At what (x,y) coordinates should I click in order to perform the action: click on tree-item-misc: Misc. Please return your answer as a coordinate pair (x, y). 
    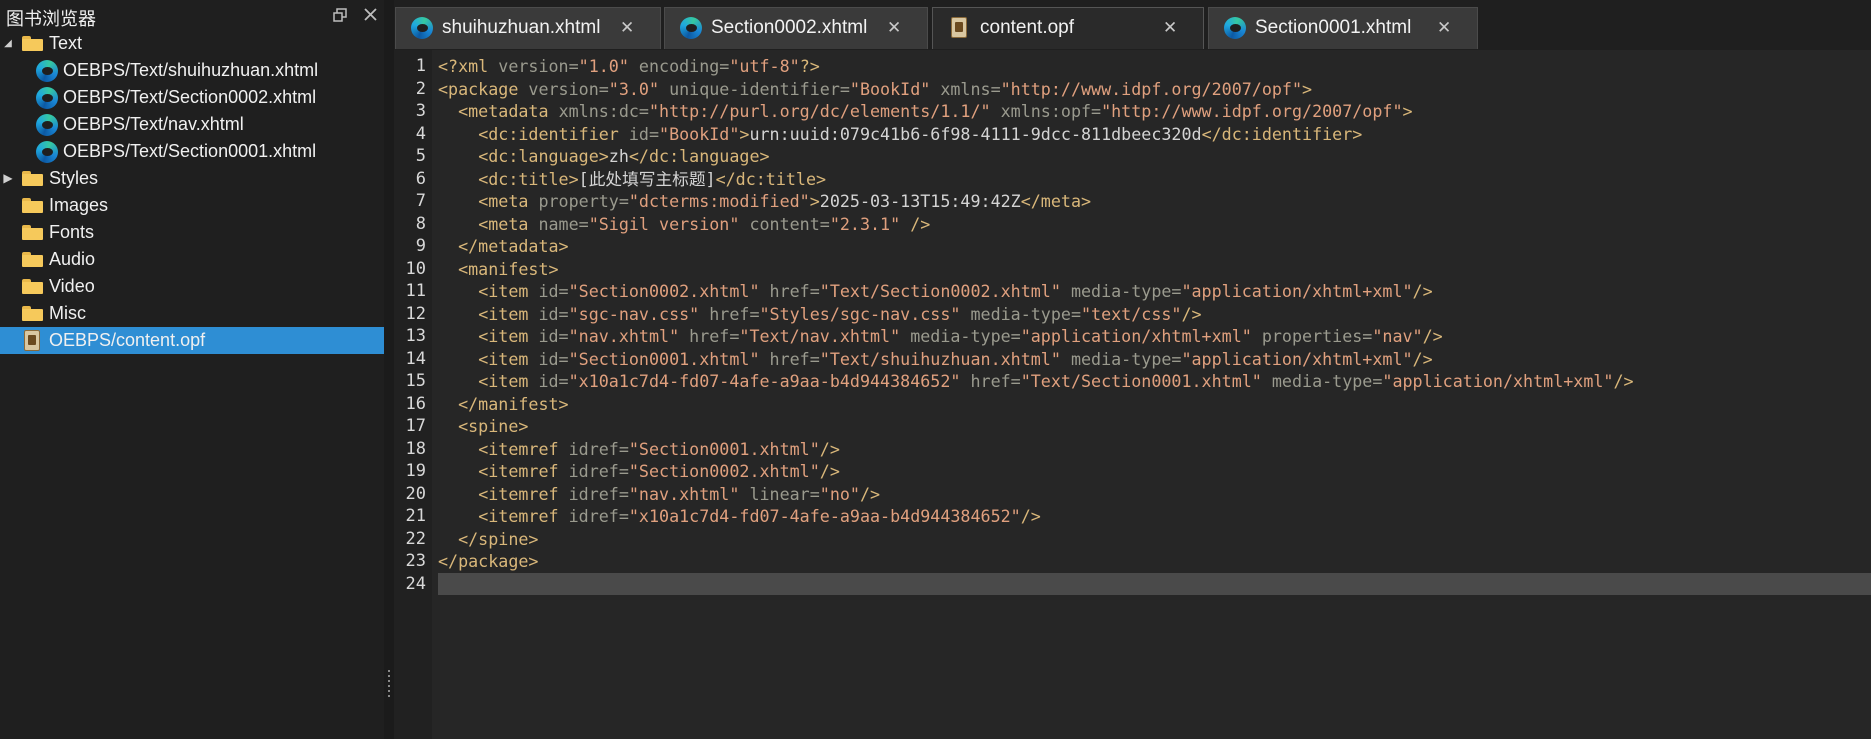
    Looking at the image, I should click on (192, 313).